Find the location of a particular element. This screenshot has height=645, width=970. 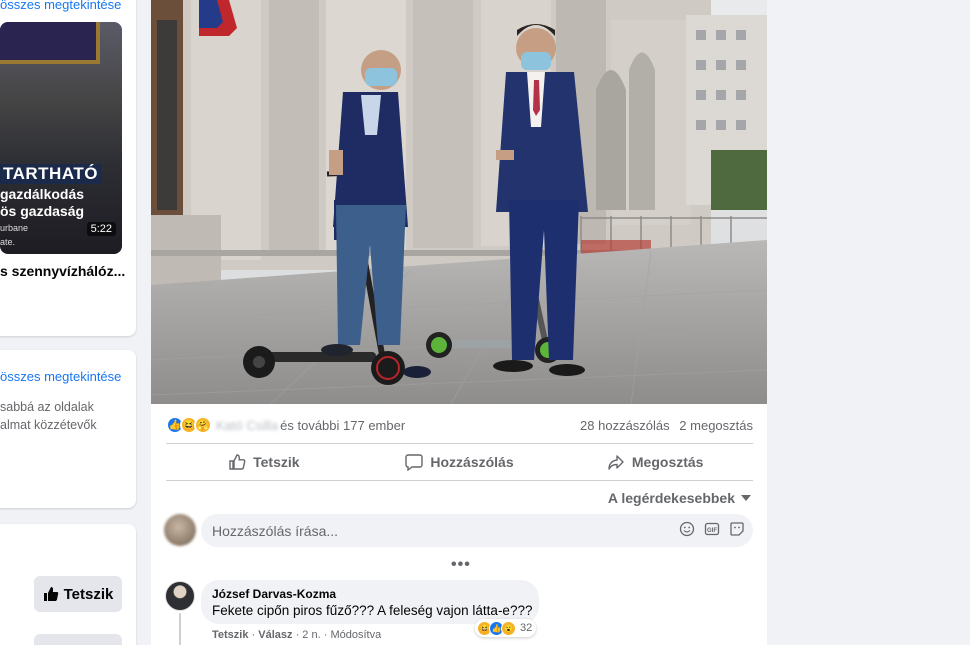

blurred-reactor-name: Kató Csilla is located at coordinates (247, 425).